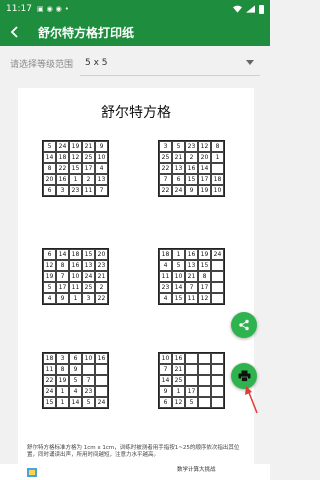 Image resolution: width=320 pixels, height=480 pixels. Describe the element at coordinates (86, 32) in the screenshot. I see `page-title: 舒尔特方格打印纸` at that location.